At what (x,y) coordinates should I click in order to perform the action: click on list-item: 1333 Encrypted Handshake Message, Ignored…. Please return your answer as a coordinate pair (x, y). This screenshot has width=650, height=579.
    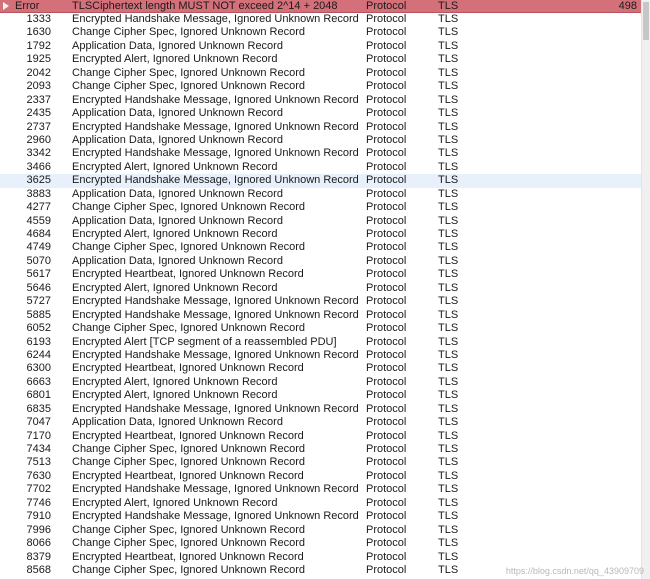
    Looking at the image, I should click on (320, 19).